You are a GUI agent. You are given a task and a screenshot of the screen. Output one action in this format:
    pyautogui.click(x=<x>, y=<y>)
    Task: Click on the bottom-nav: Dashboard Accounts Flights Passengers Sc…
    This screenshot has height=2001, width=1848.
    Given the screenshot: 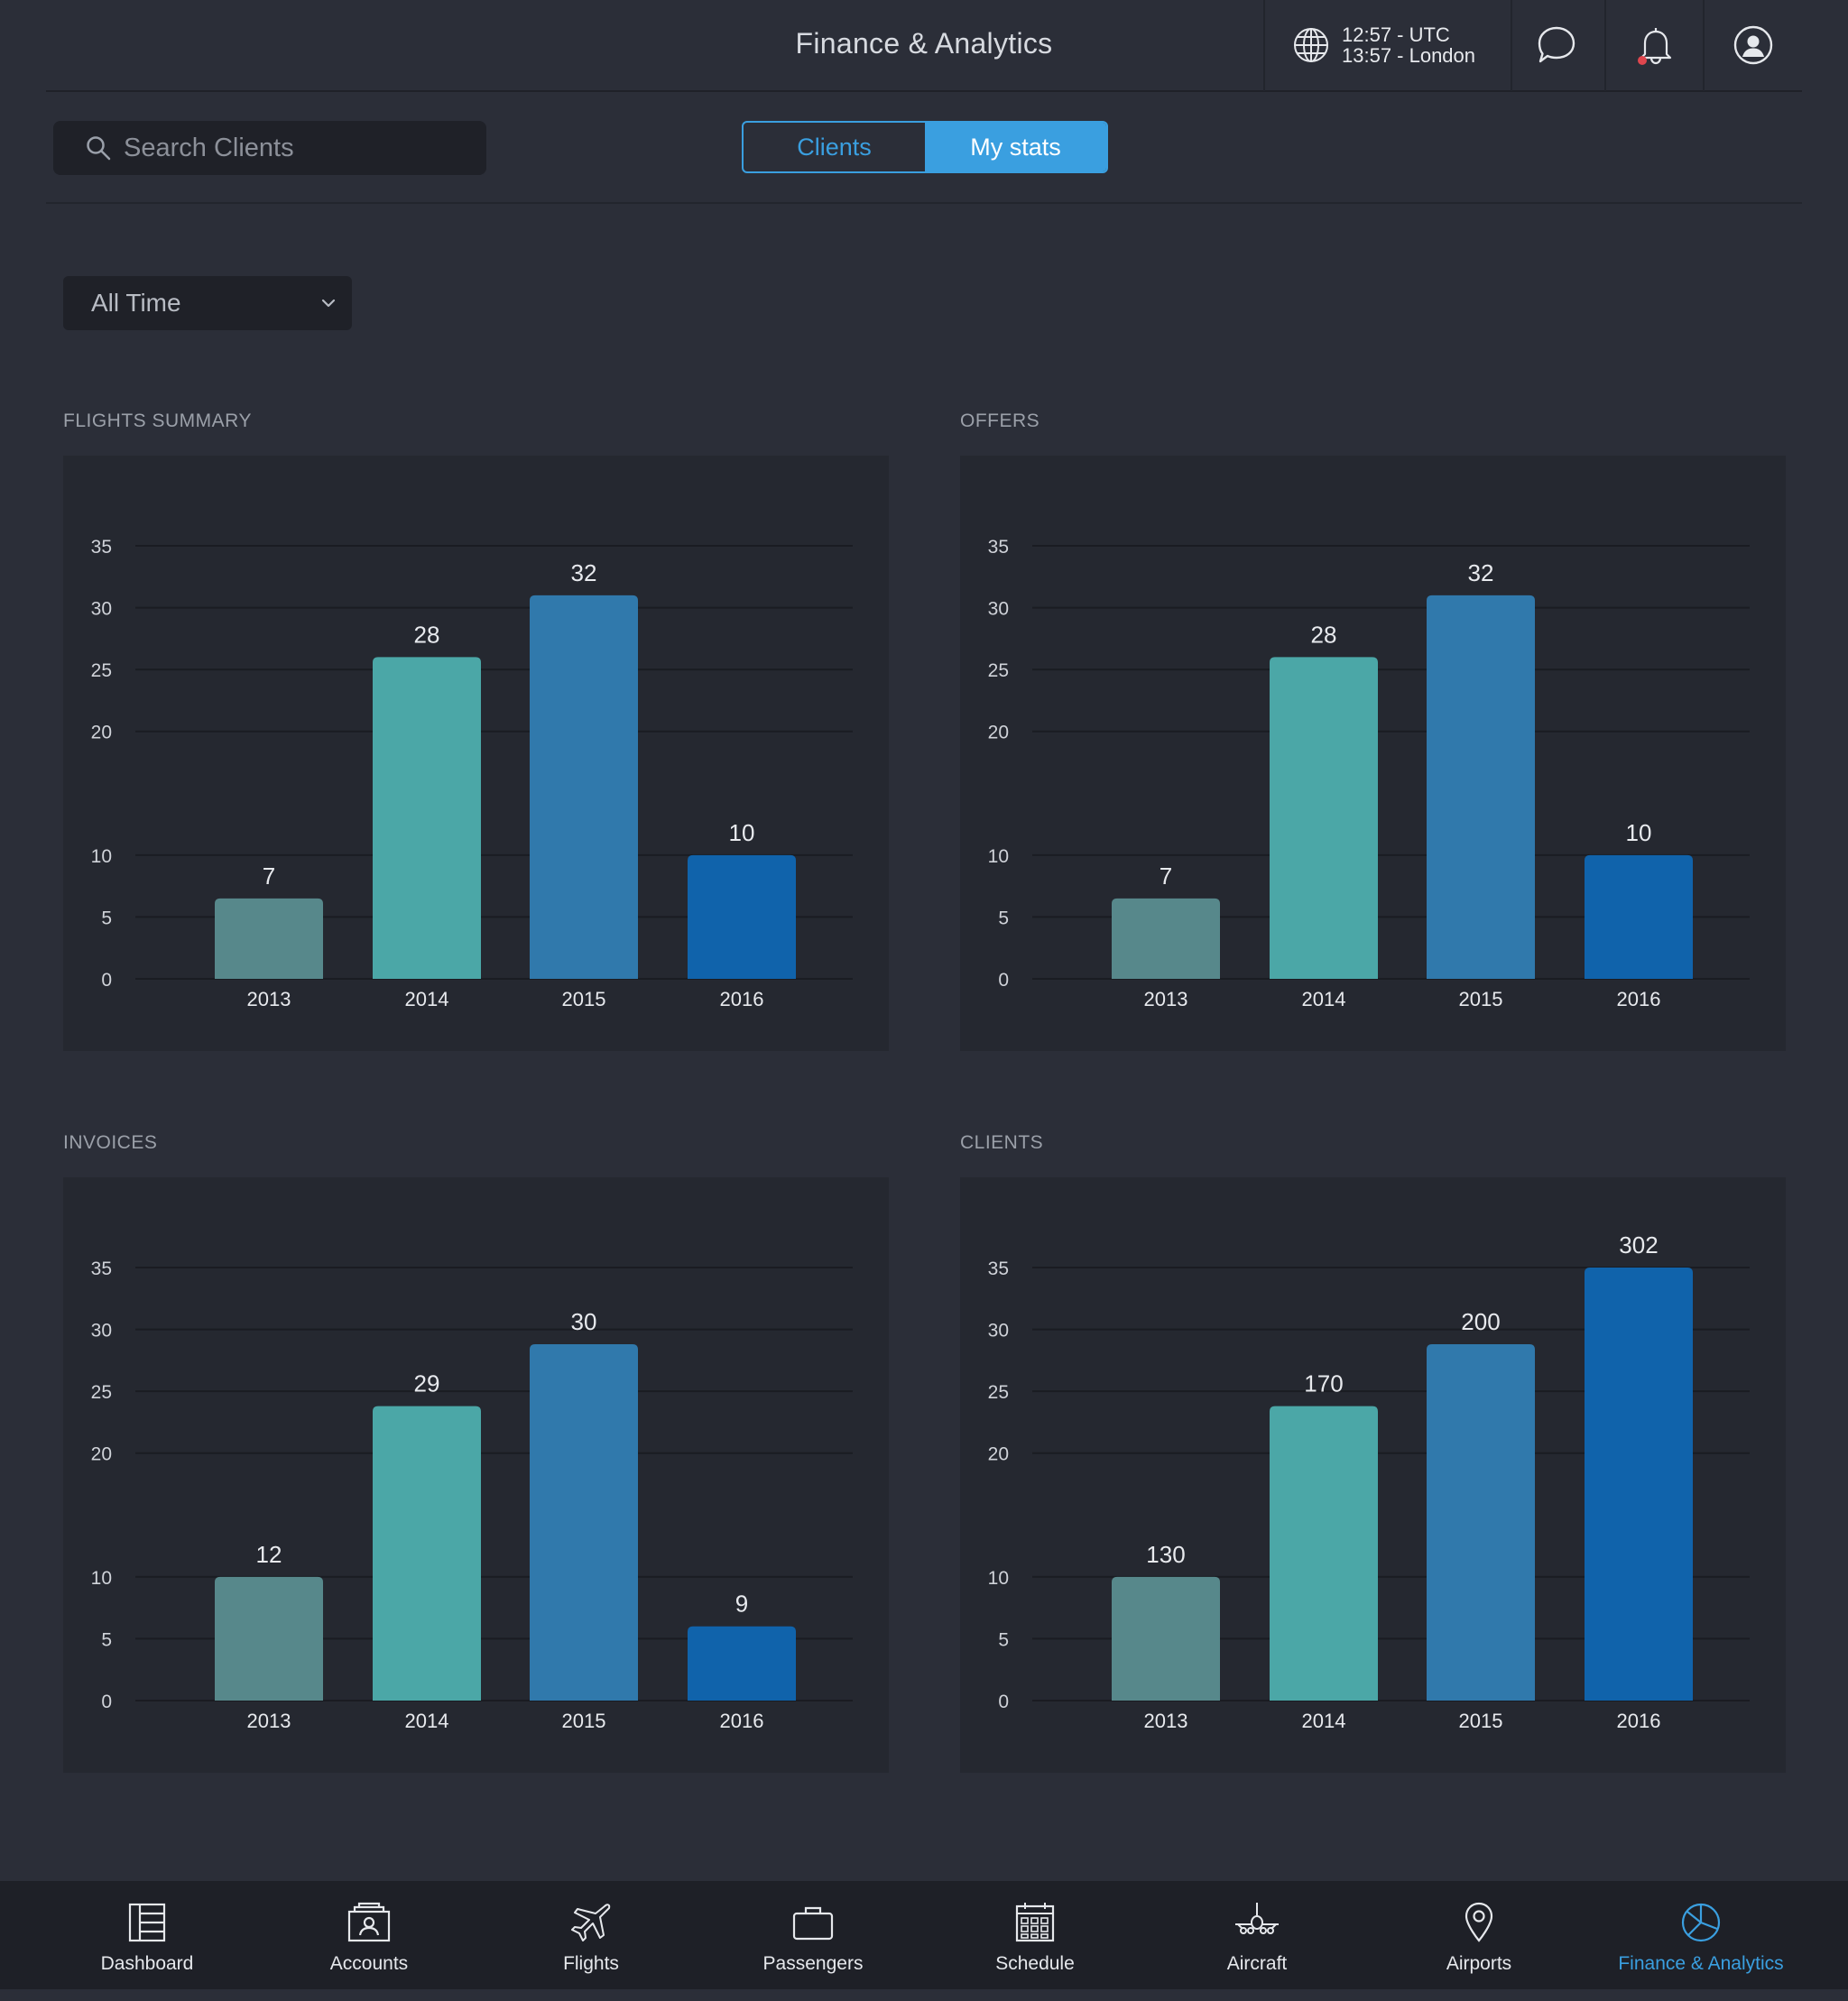 What is the action you would take?
    pyautogui.click(x=924, y=1935)
    